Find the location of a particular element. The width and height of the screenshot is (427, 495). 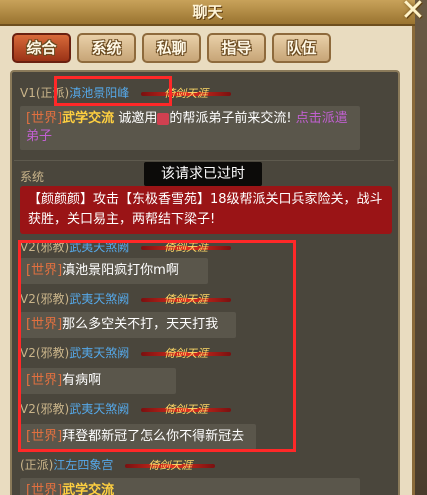

panel-title: 聊天 is located at coordinates (207, 12).